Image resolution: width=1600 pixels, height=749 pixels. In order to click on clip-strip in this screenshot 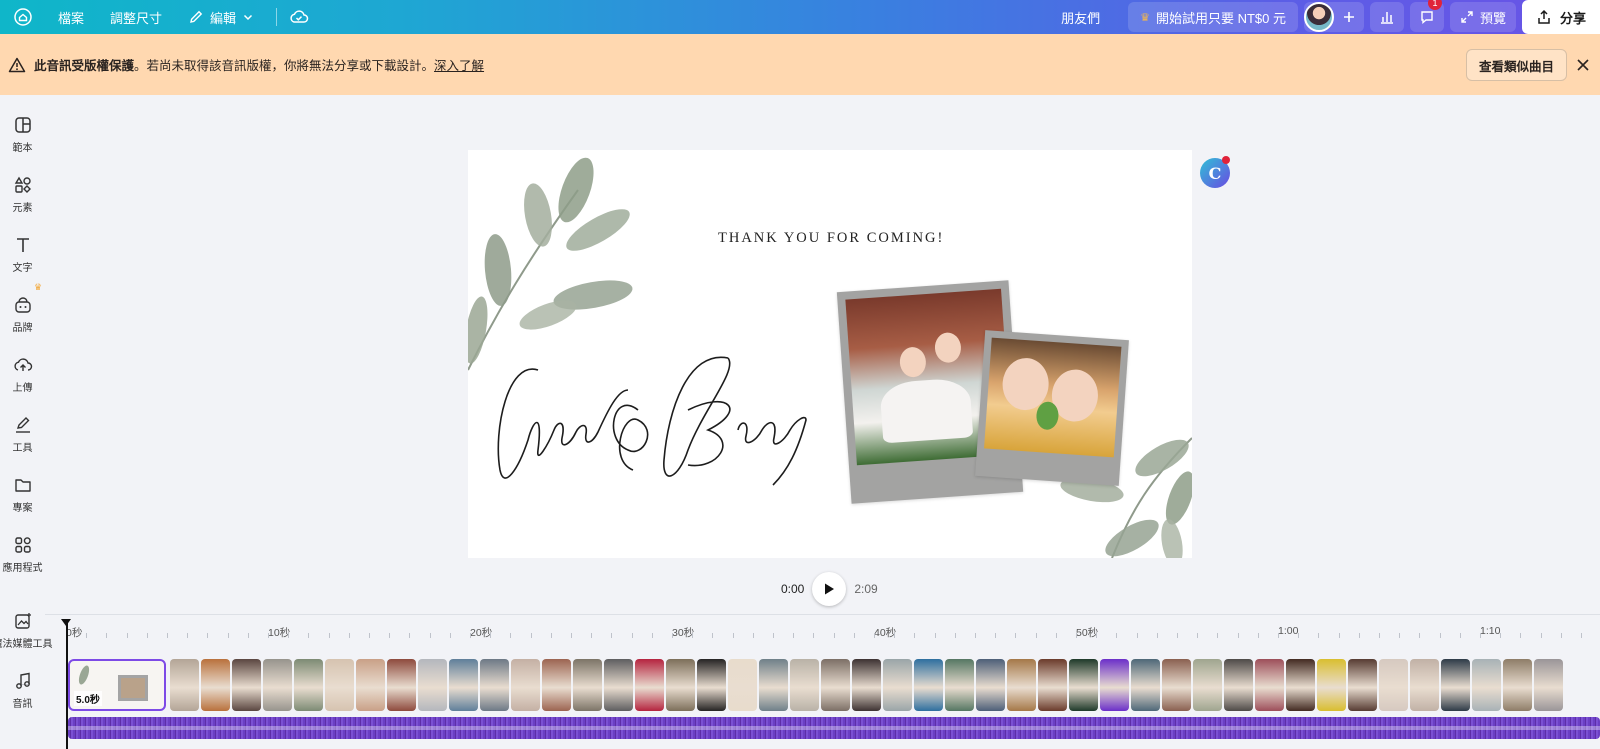, I will do `click(866, 685)`.